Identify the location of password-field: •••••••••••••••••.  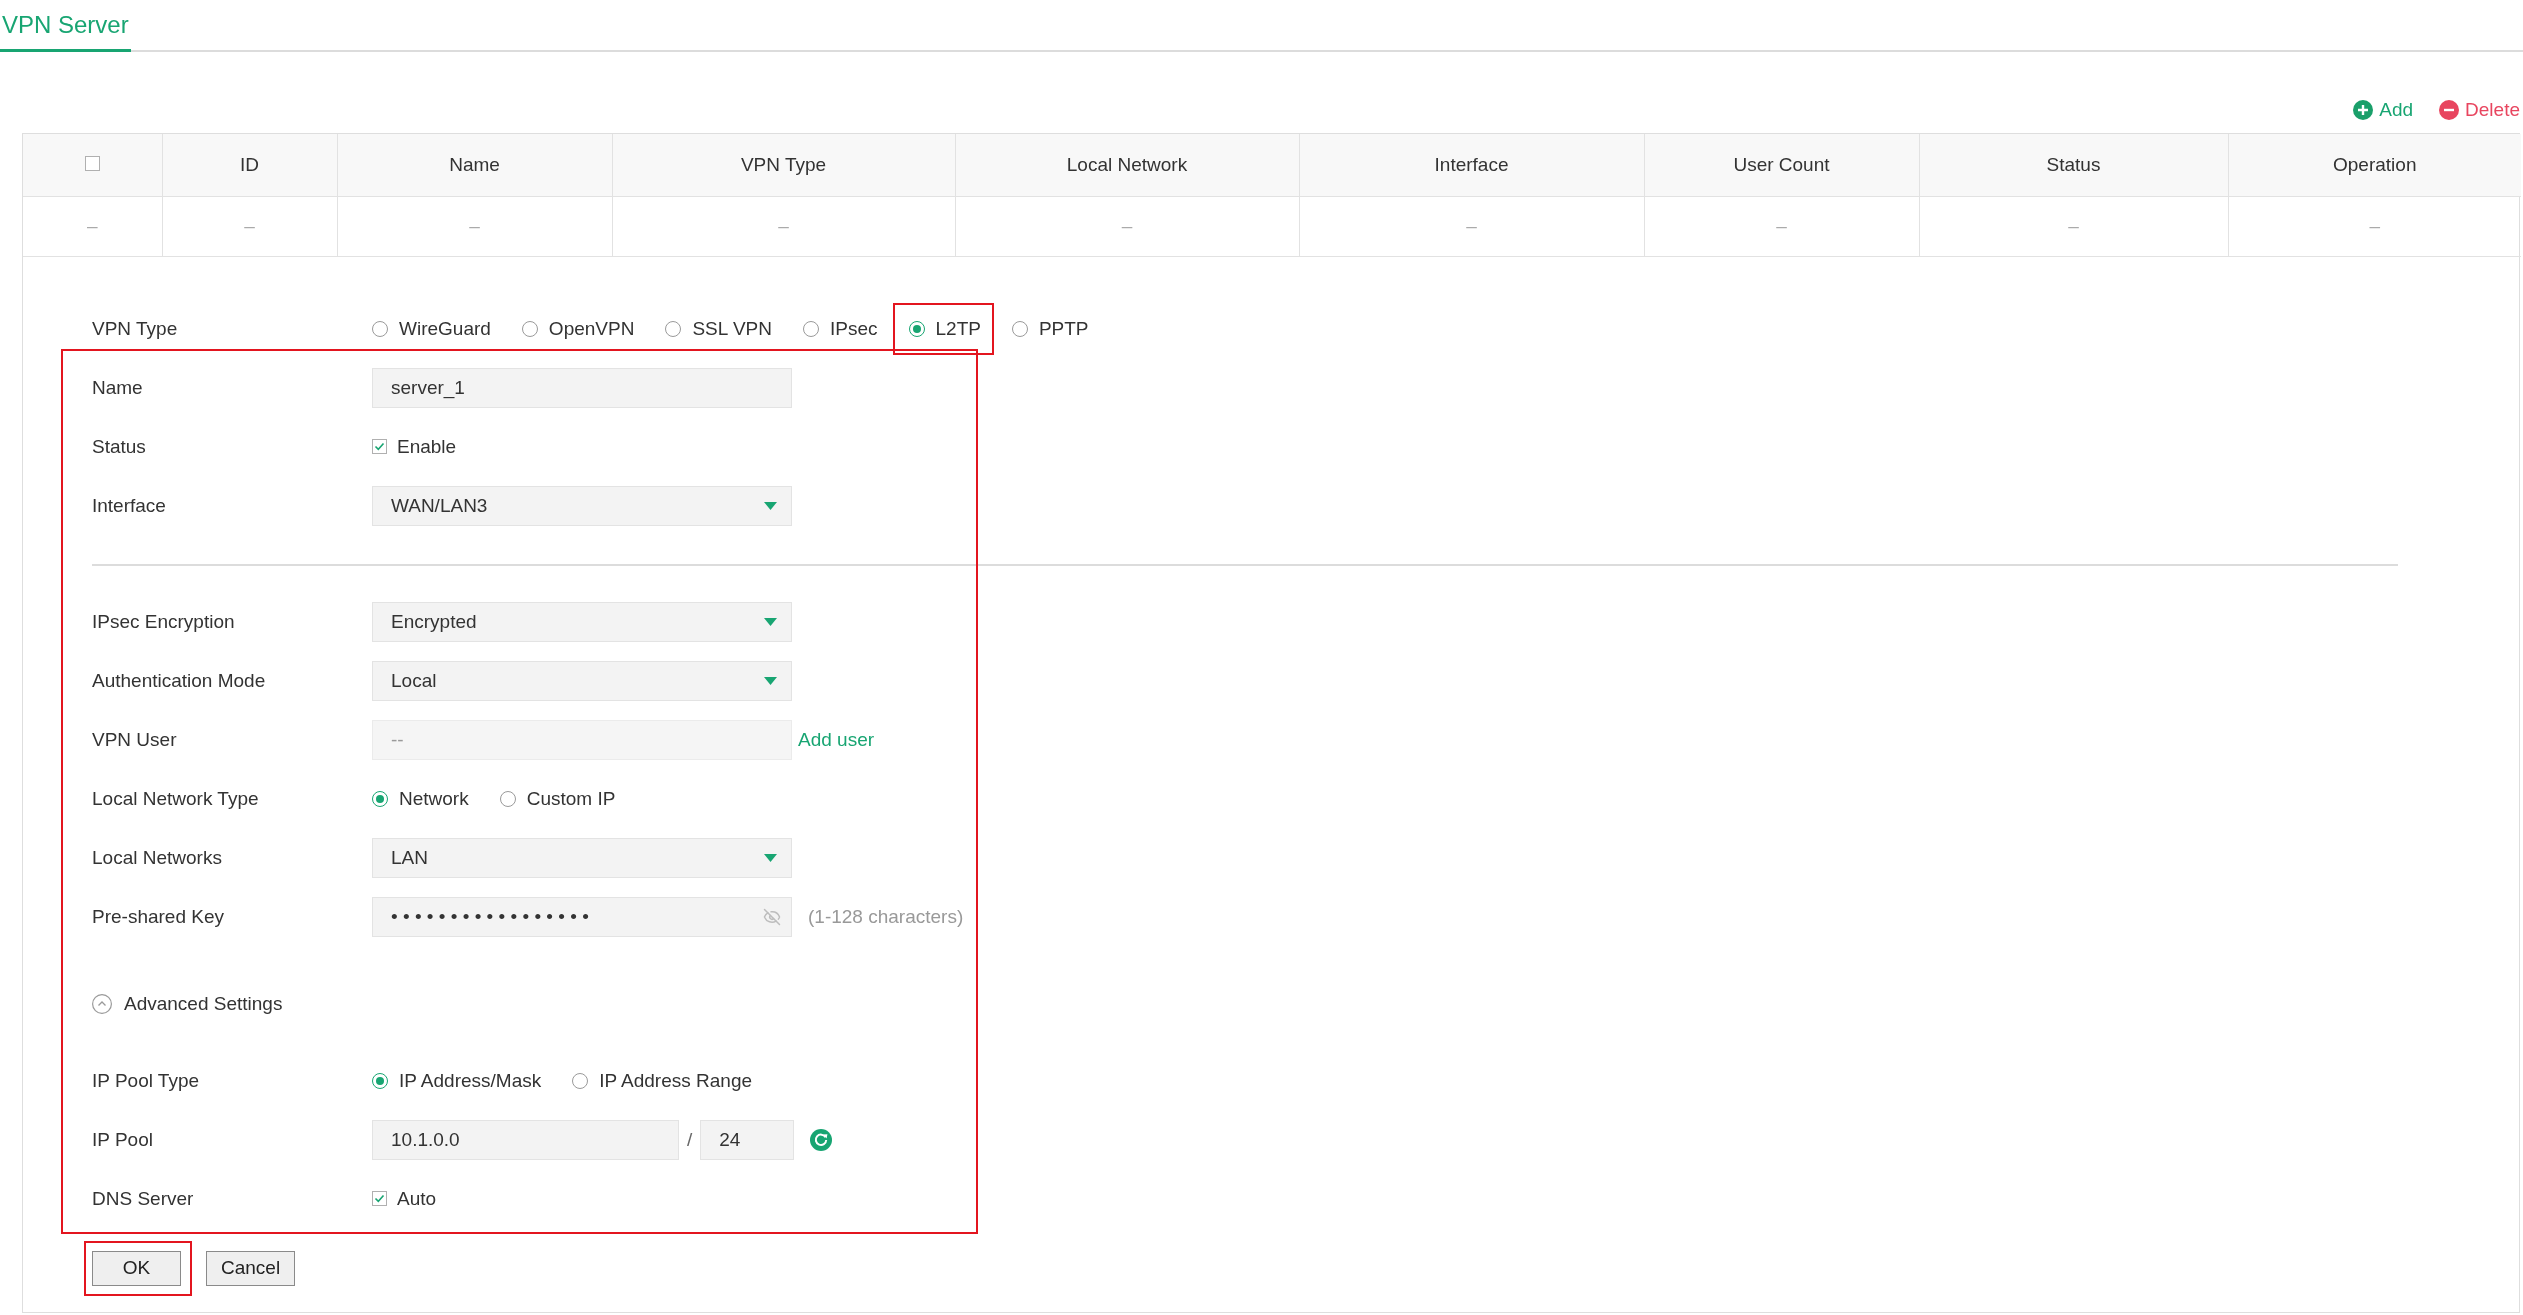
(582, 916).